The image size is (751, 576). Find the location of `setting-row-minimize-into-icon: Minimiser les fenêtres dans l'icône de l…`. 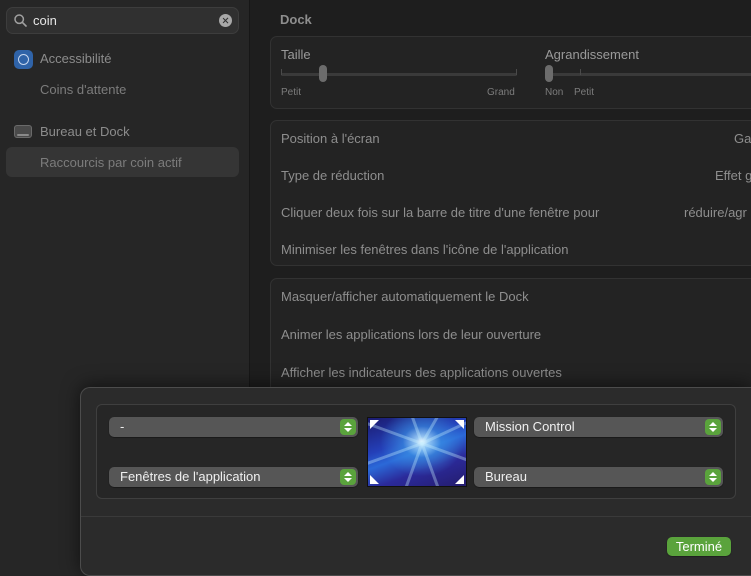

setting-row-minimize-into-icon: Minimiser les fenêtres dans l'icône de l… is located at coordinates (516, 250).